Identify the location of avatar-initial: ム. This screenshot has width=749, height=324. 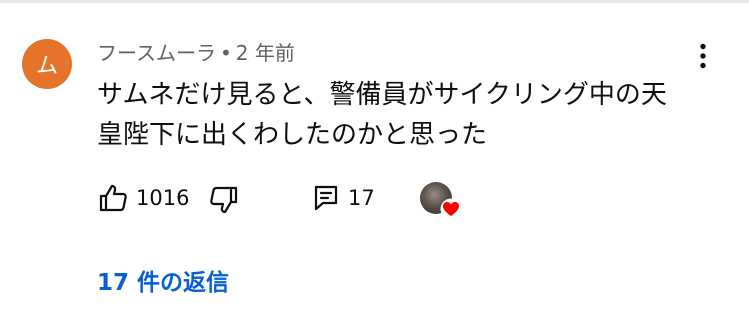
(46, 66).